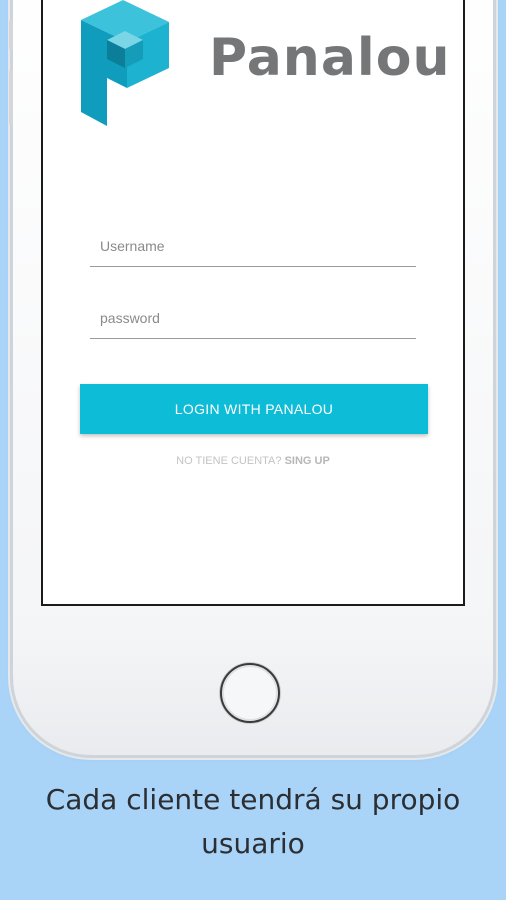  What do you see at coordinates (330, 58) in the screenshot?
I see `brand-name: Panalou` at bounding box center [330, 58].